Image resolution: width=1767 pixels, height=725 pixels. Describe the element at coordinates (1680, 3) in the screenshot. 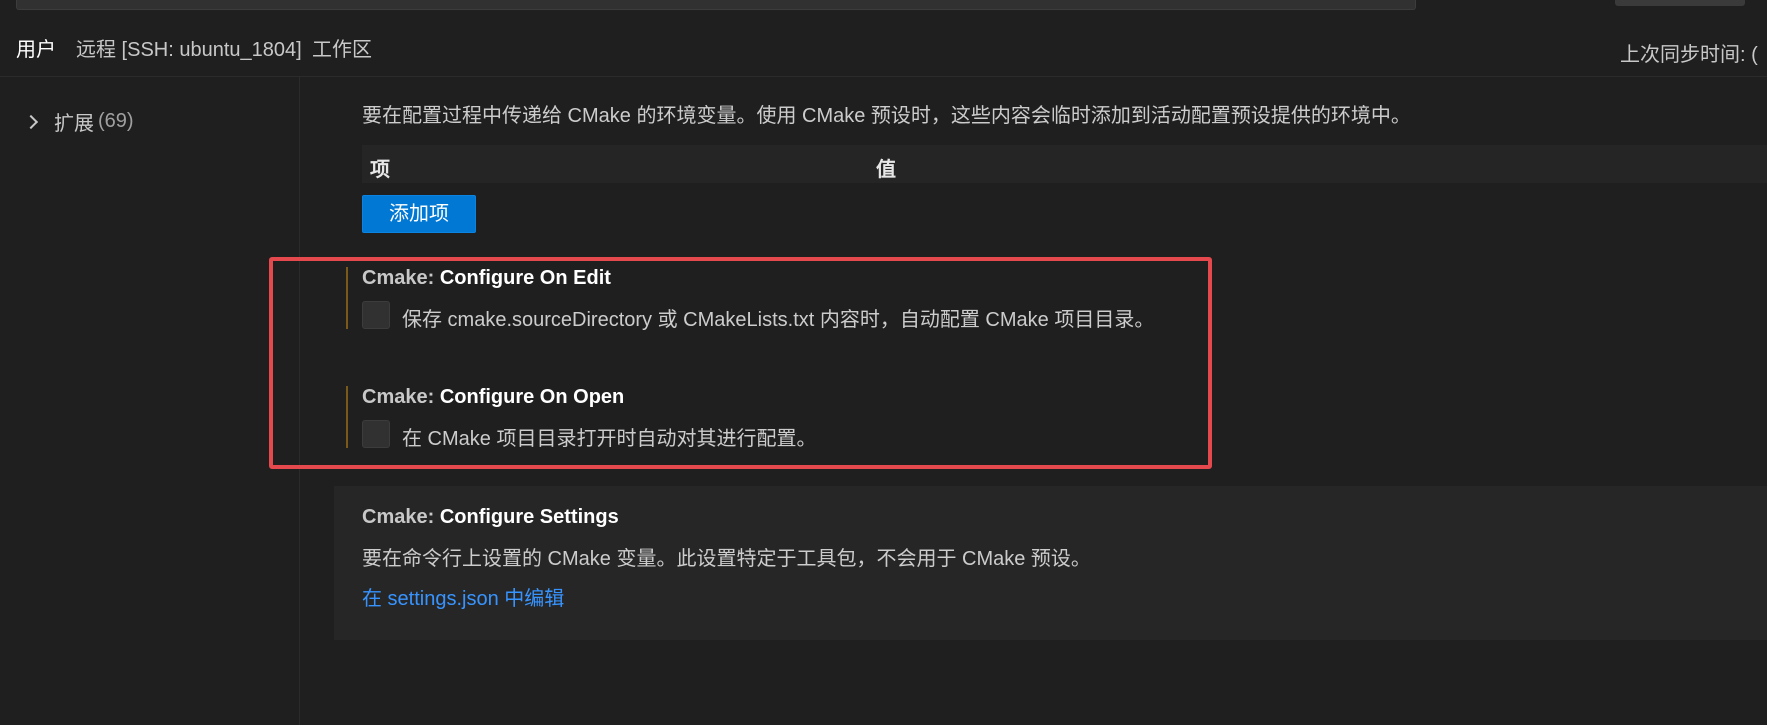

I see `filter-button` at that location.